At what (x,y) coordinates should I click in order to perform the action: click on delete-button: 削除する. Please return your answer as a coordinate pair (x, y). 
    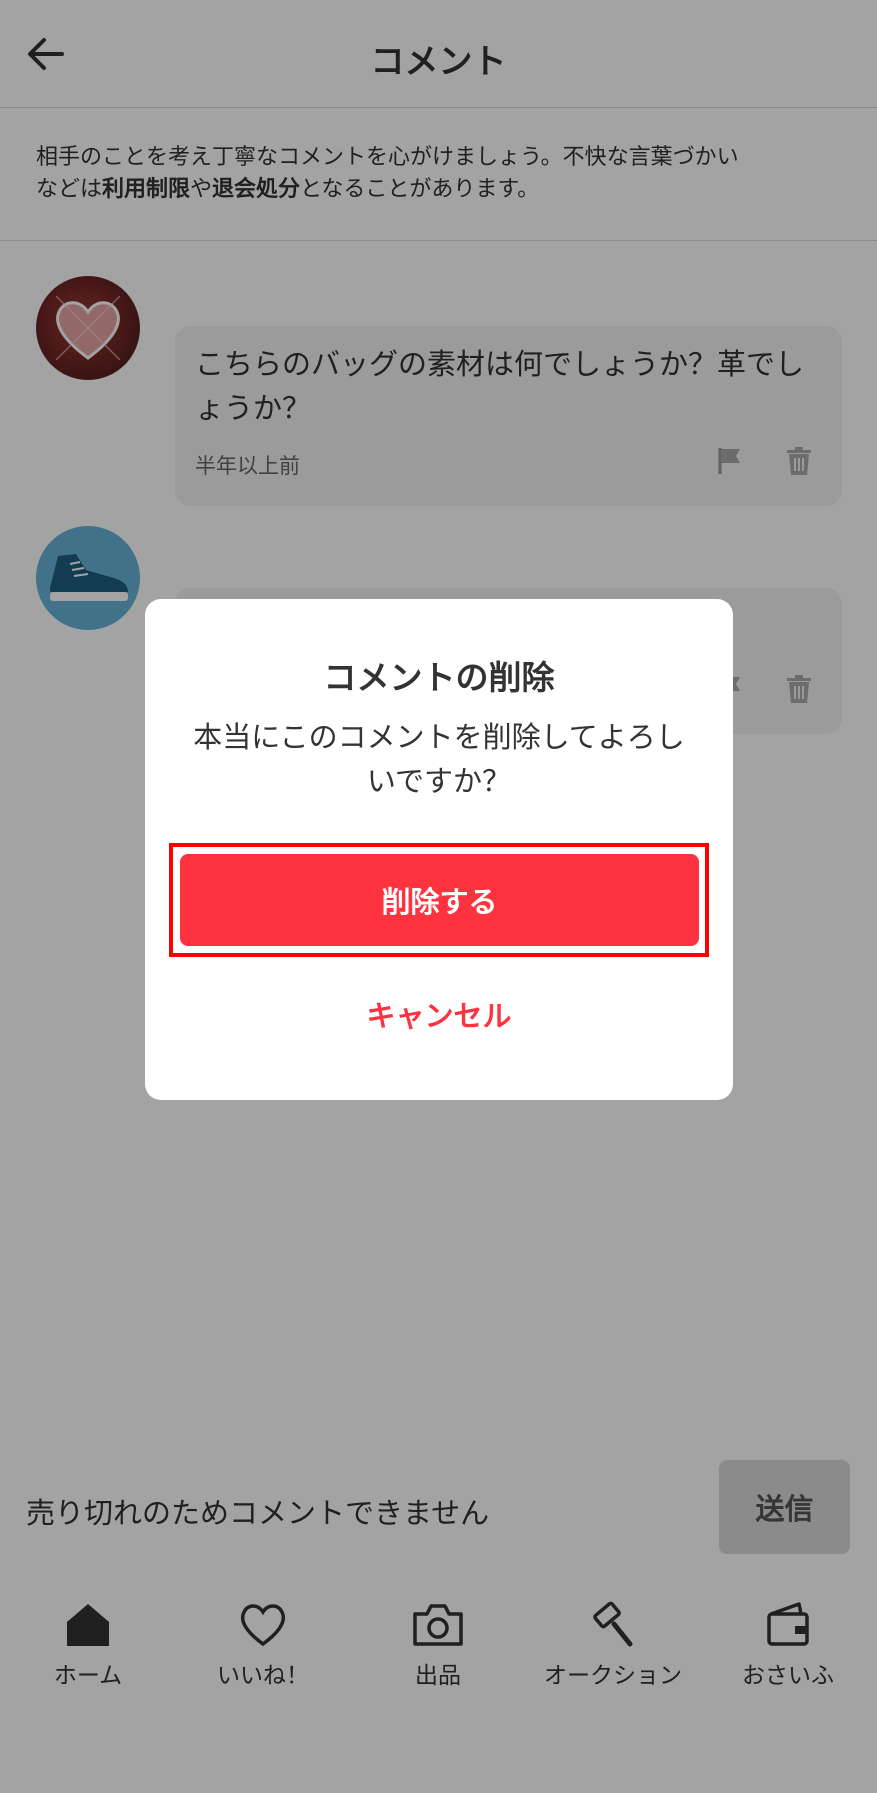
    Looking at the image, I should click on (439, 900).